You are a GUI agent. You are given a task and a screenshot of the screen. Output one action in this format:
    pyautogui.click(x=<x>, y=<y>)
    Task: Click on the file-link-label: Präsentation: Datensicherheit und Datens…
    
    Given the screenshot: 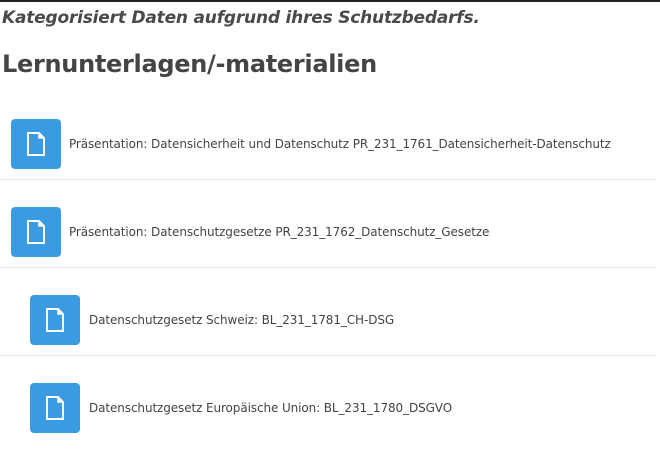 What is the action you would take?
    pyautogui.click(x=340, y=144)
    